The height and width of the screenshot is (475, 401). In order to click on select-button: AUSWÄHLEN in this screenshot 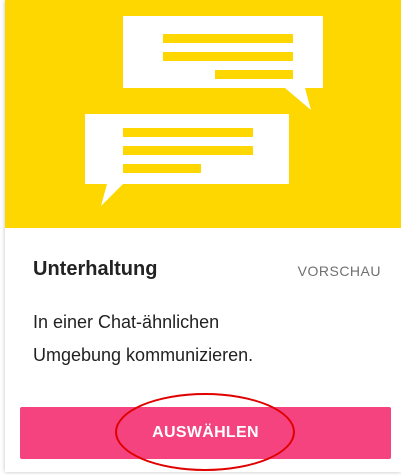, I will do `click(205, 433)`.